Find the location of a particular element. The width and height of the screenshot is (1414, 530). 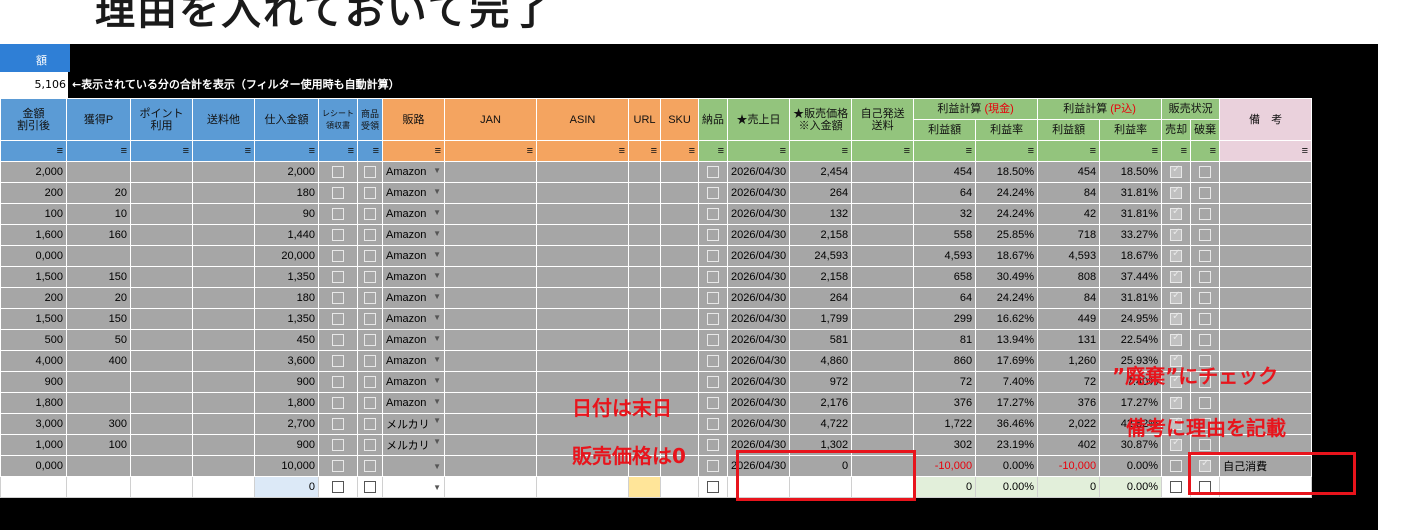

col-channel: 販路 is located at coordinates (414, 119).